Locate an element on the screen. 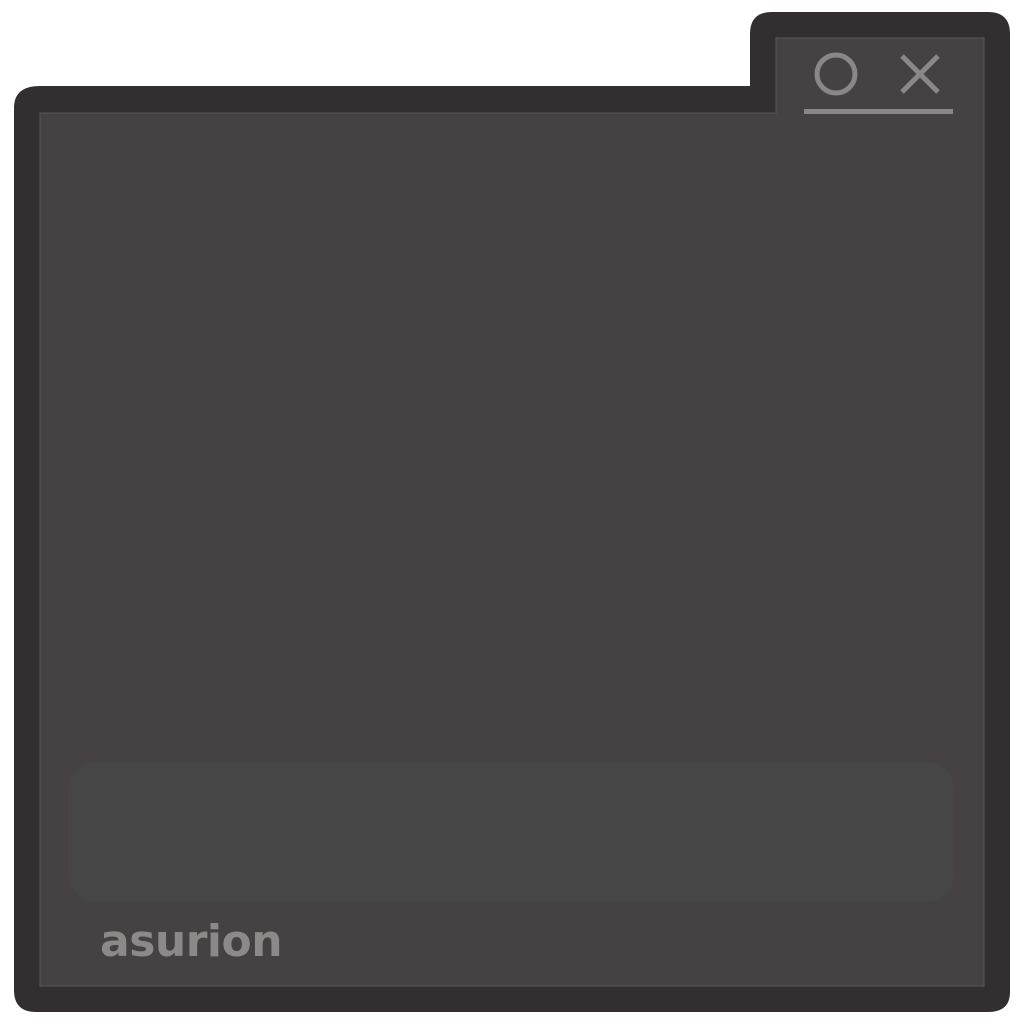  x-icon is located at coordinates (920, 76).